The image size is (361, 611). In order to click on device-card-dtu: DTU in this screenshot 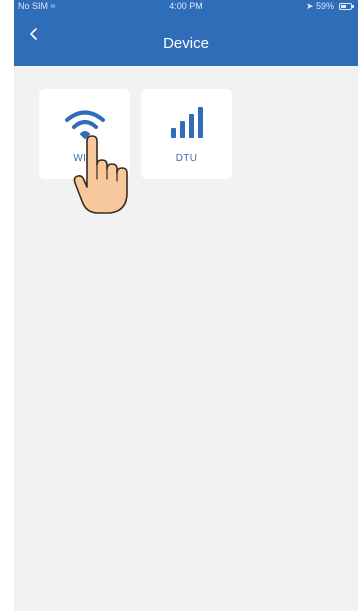, I will do `click(186, 134)`.